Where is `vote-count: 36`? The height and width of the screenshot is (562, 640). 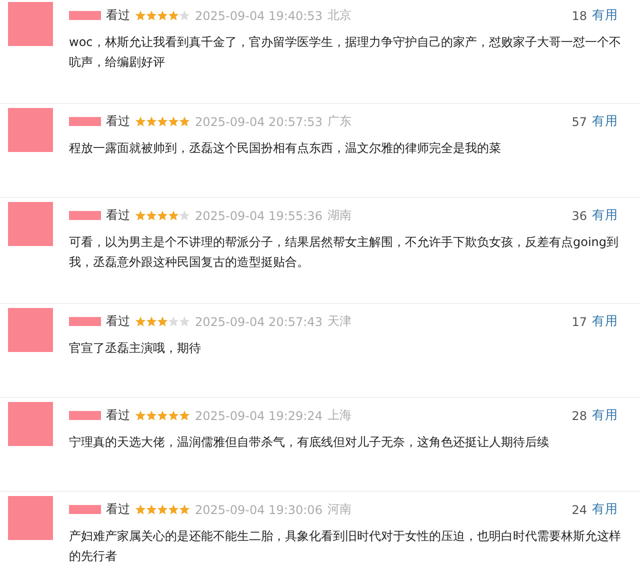 vote-count: 36 is located at coordinates (579, 215).